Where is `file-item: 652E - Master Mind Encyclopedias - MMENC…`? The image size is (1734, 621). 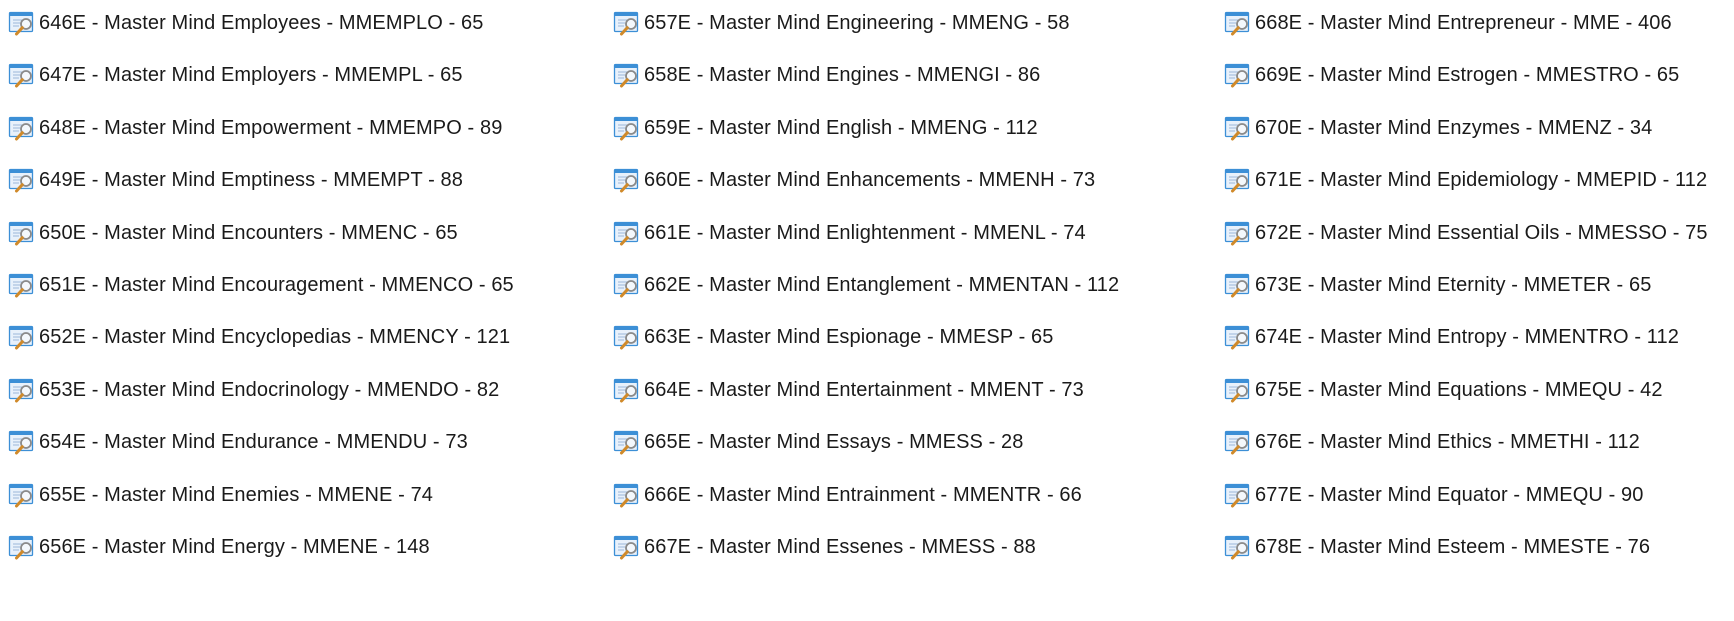 file-item: 652E - Master Mind Encyclopedias - MMENC… is located at coordinates (259, 337).